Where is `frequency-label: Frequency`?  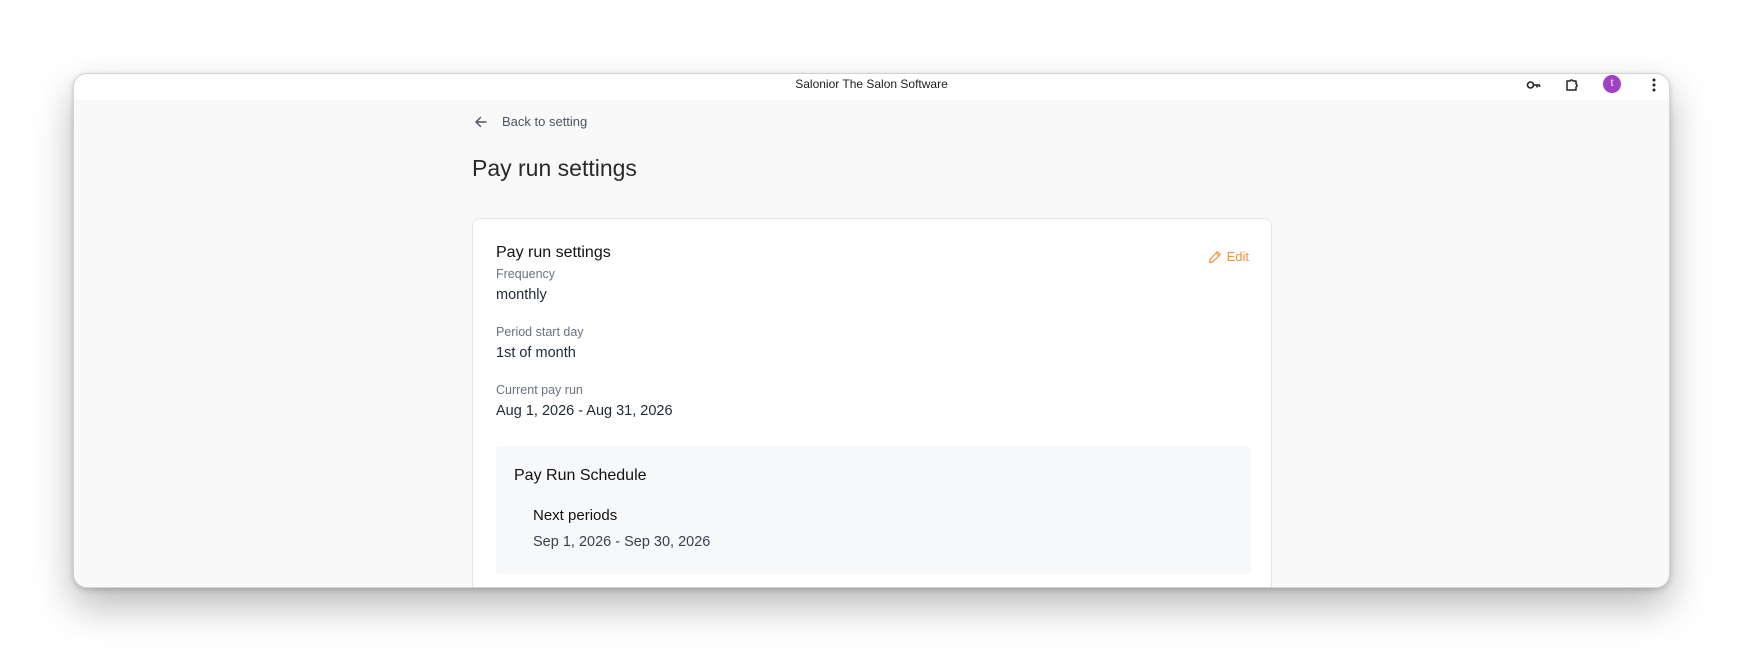 frequency-label: Frequency is located at coordinates (526, 274).